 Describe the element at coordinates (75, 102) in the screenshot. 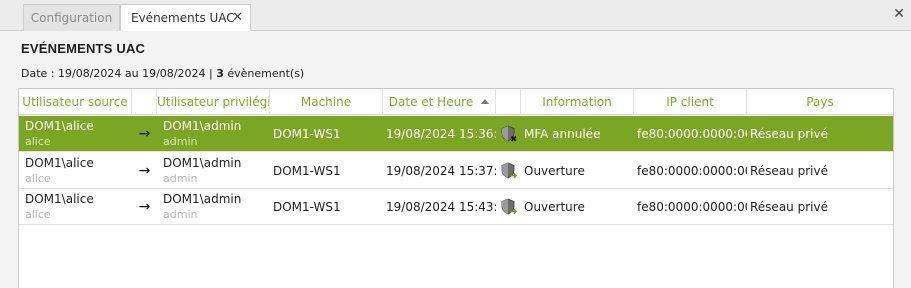

I see `column-source-user: Utilisateur source` at that location.